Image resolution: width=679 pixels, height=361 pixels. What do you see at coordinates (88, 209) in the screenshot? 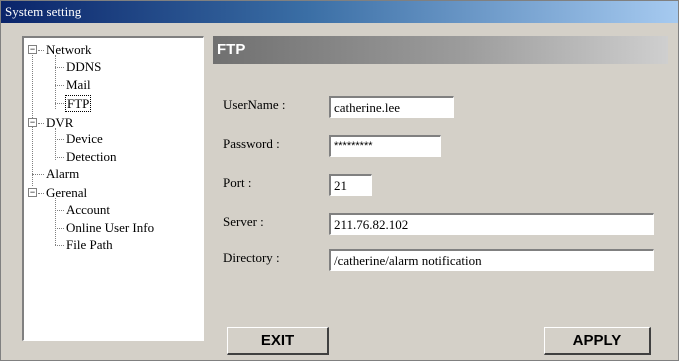
I see `tree-node-account: Account` at bounding box center [88, 209].